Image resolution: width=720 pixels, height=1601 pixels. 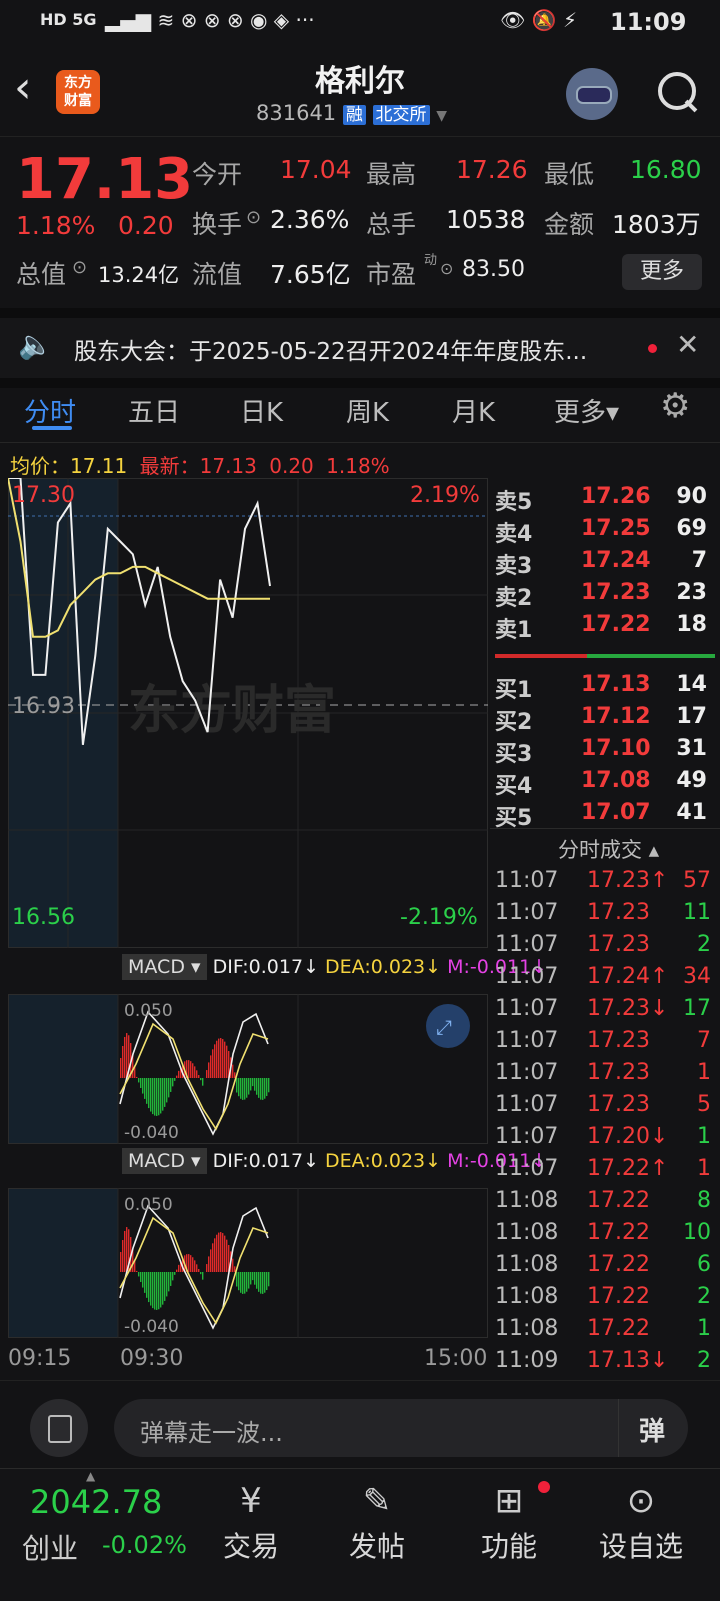 What do you see at coordinates (608, 849) in the screenshot?
I see `trades-title: 分时成交 ▴` at bounding box center [608, 849].